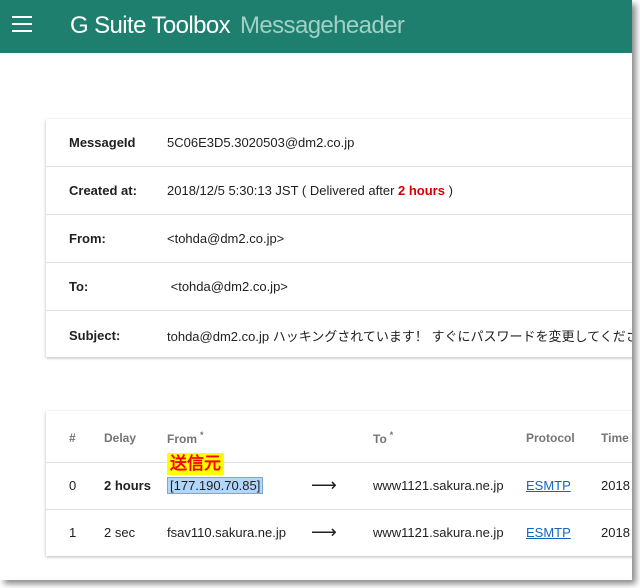 The height and width of the screenshot is (588, 640). I want to click on hops-header-row: # Delay From * To * Protocol Time, so click(339, 437).